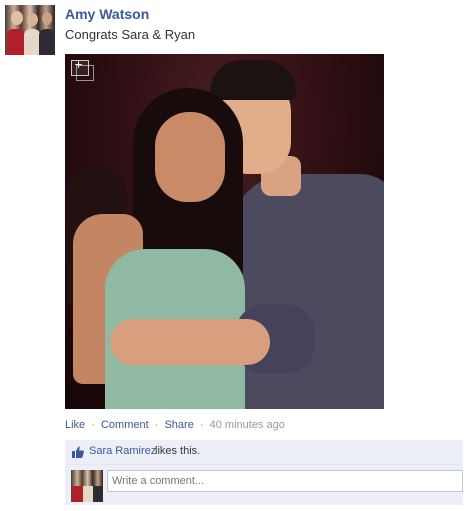 The image size is (474, 511). I want to click on likes-text: likes this., so click(178, 451).